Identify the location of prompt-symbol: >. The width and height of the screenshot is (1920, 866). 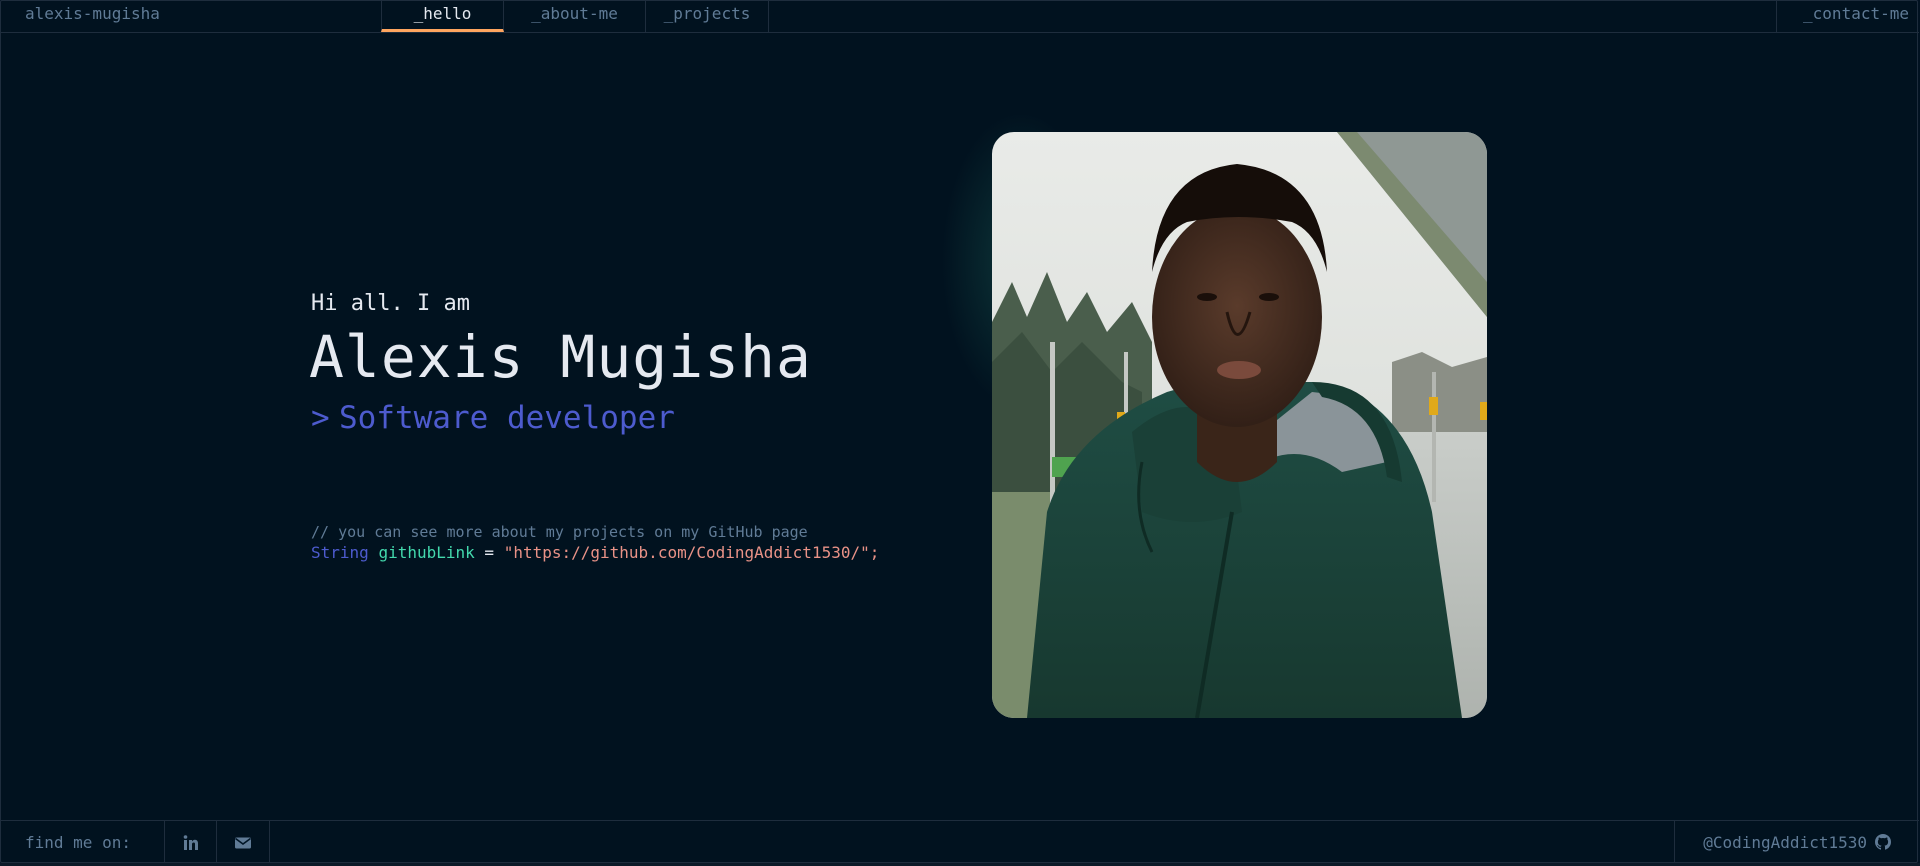
(320, 418).